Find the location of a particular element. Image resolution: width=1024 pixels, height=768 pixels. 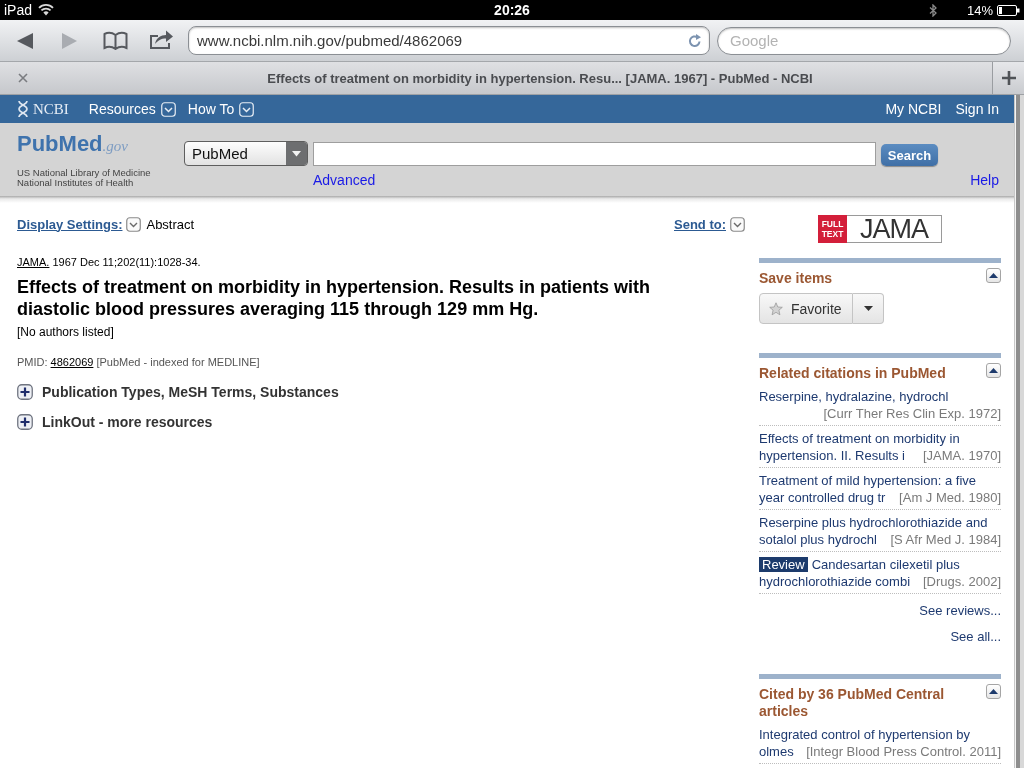

share-icon is located at coordinates (161, 39).